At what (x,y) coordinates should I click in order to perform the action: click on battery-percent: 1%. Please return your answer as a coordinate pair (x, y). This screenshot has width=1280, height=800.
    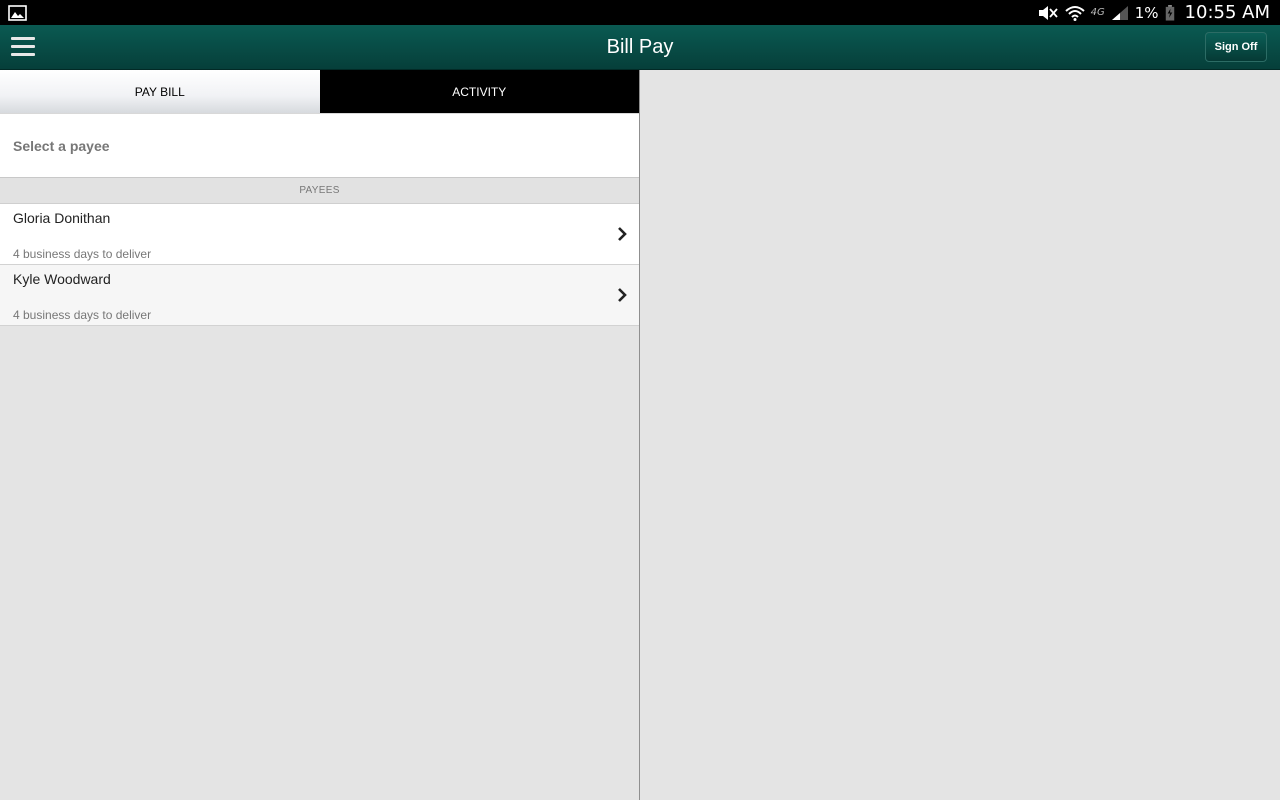
    Looking at the image, I should click on (1146, 12).